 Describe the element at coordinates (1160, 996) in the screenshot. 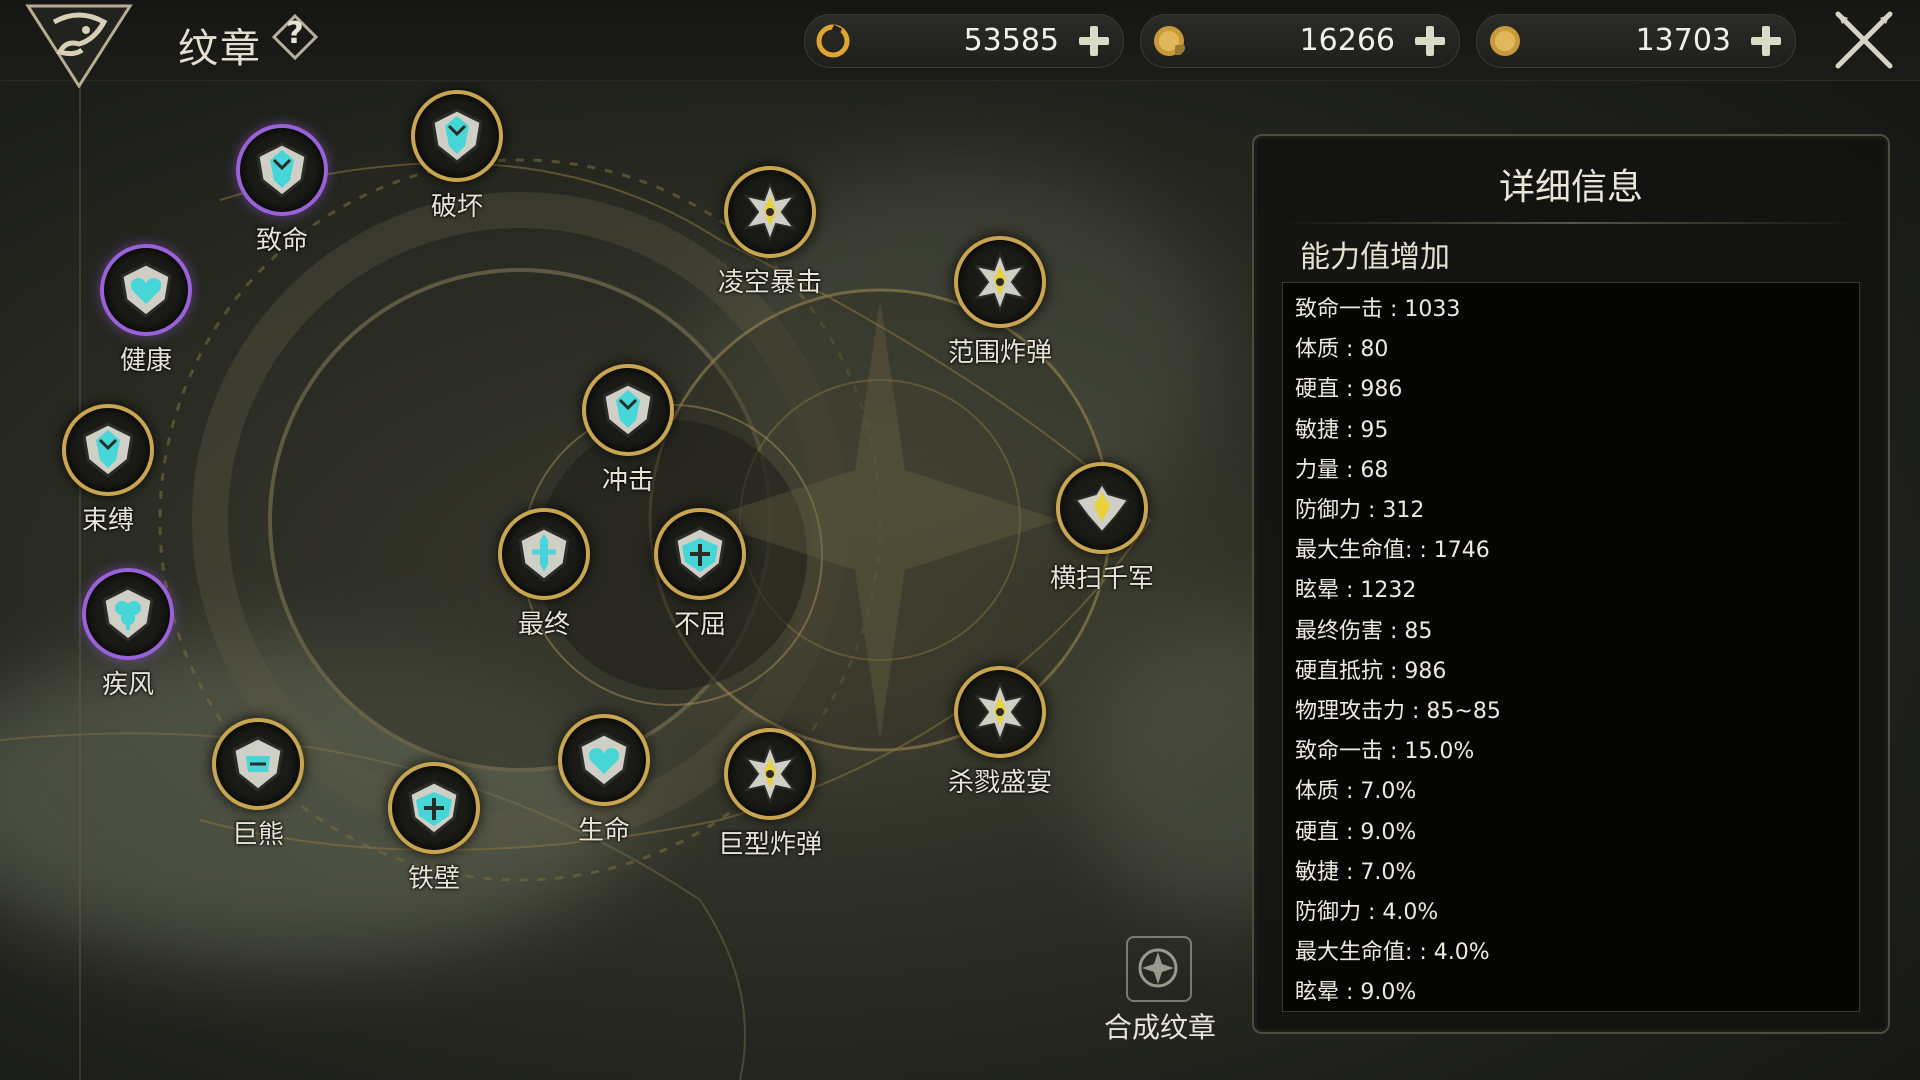

I see `synthesize-emblem-button: 合成纹章` at that location.